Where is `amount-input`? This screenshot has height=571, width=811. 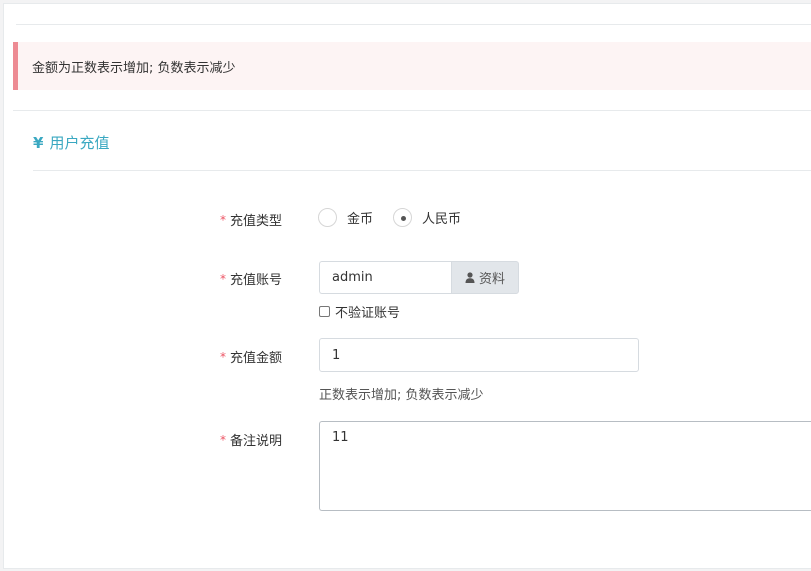 amount-input is located at coordinates (479, 355).